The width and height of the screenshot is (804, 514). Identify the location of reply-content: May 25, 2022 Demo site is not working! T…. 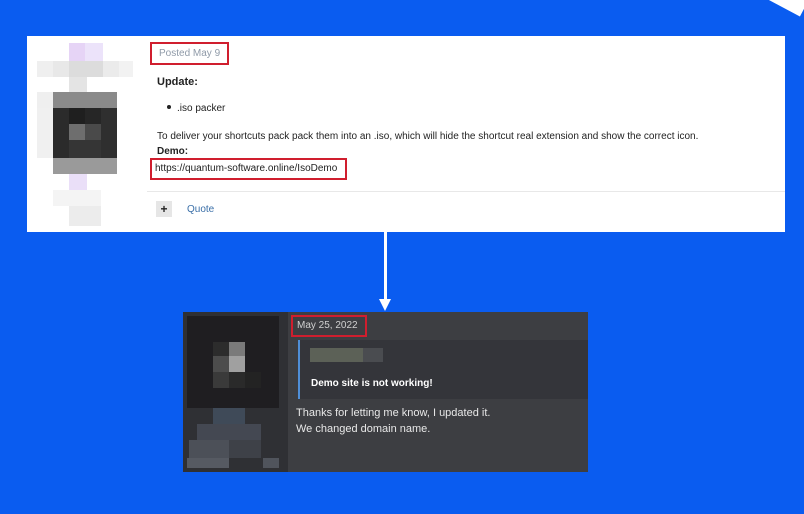
(438, 392).